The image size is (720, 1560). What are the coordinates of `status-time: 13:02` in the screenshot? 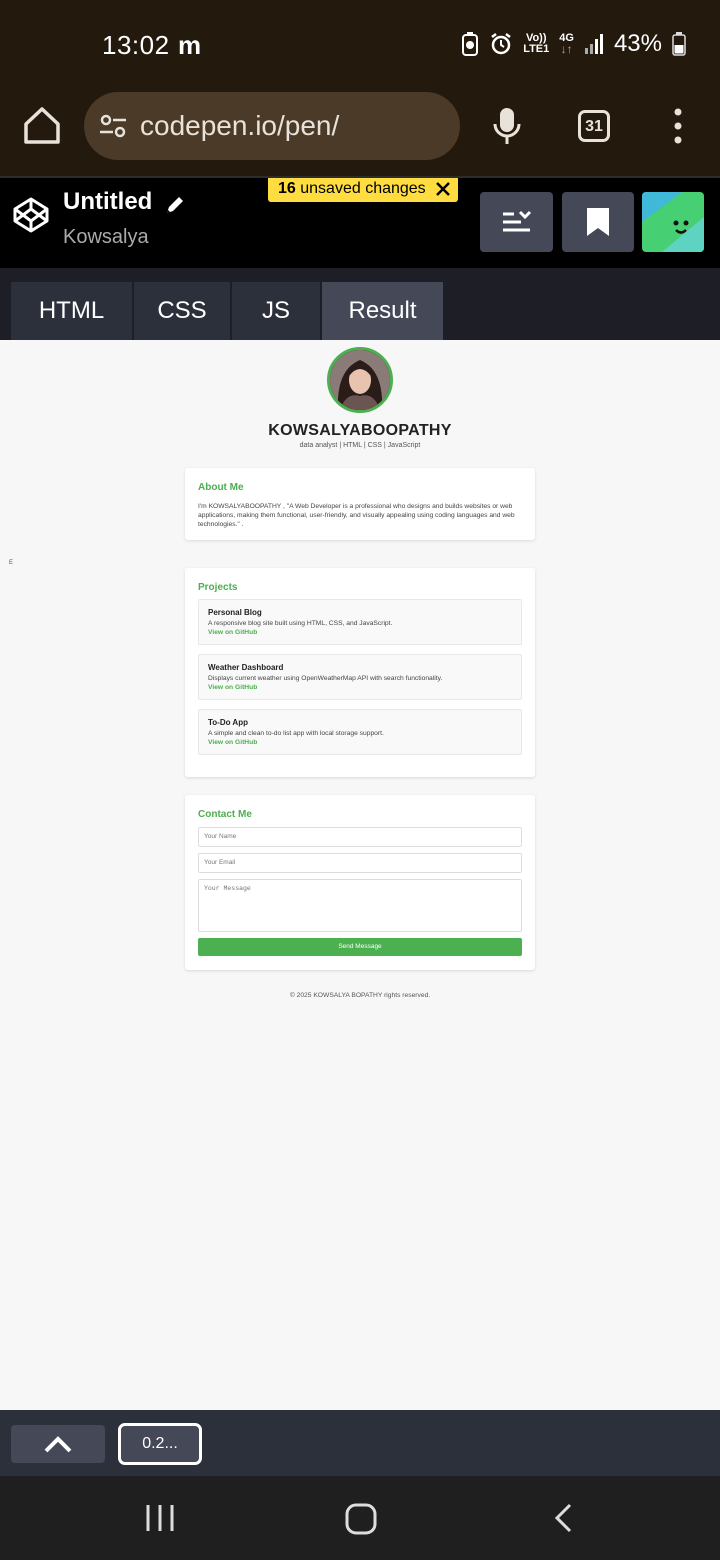 It's located at (136, 45).